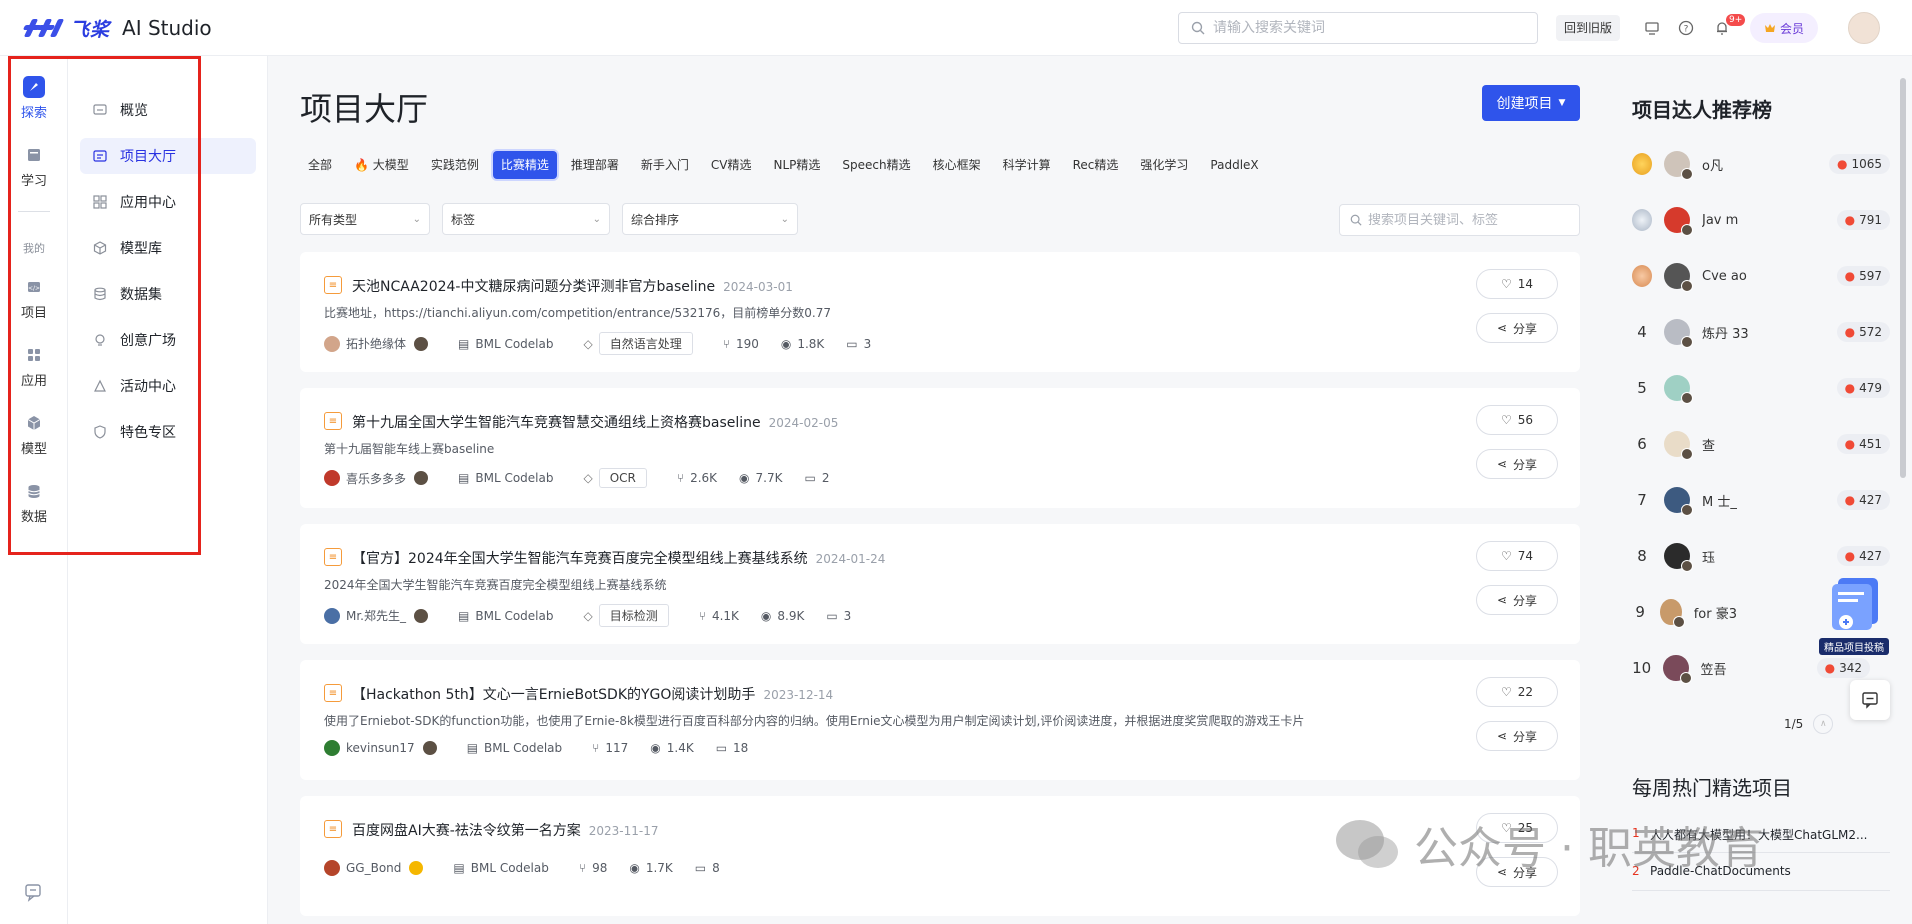 This screenshot has width=1912, height=924. I want to click on nav-item-idea-square: 创意广场, so click(168, 340).